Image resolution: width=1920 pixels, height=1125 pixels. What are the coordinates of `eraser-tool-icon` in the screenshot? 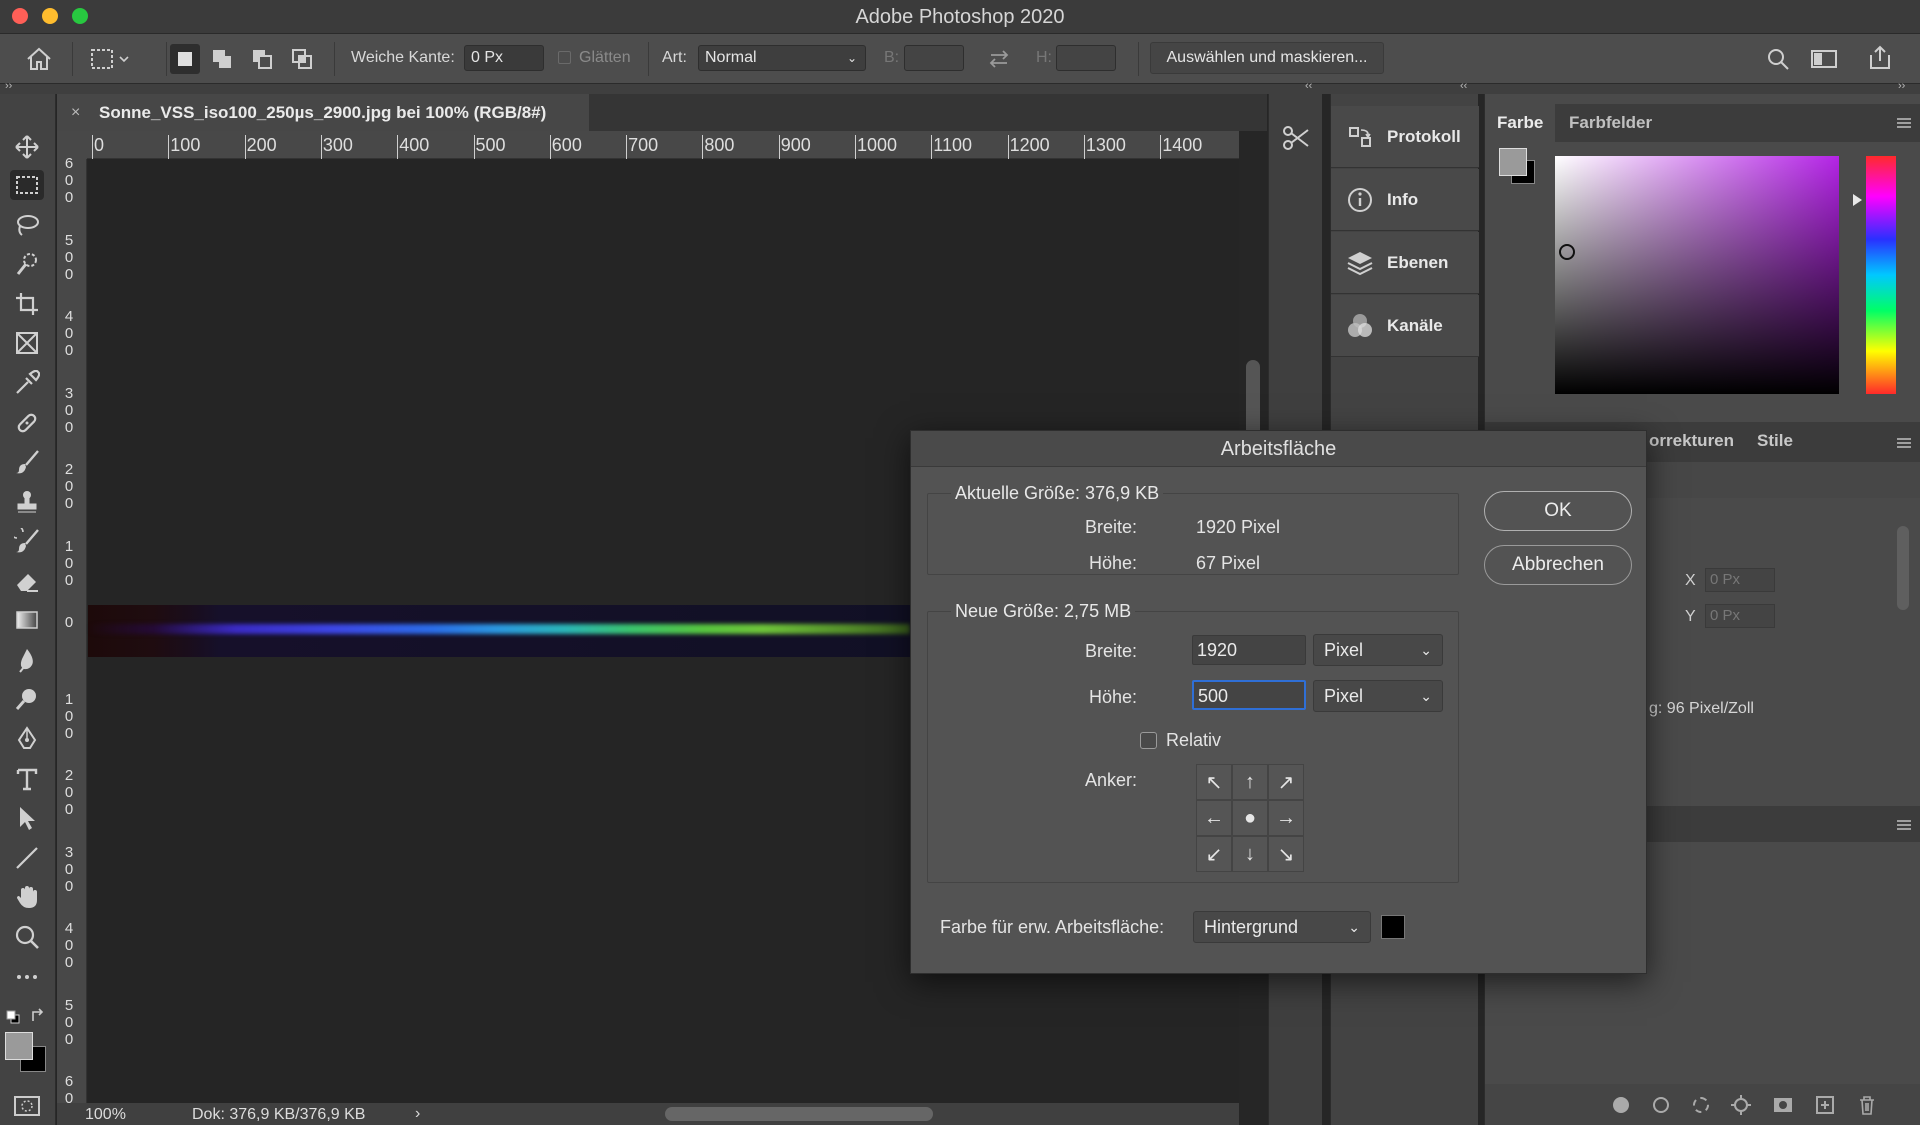 It's located at (27, 581).